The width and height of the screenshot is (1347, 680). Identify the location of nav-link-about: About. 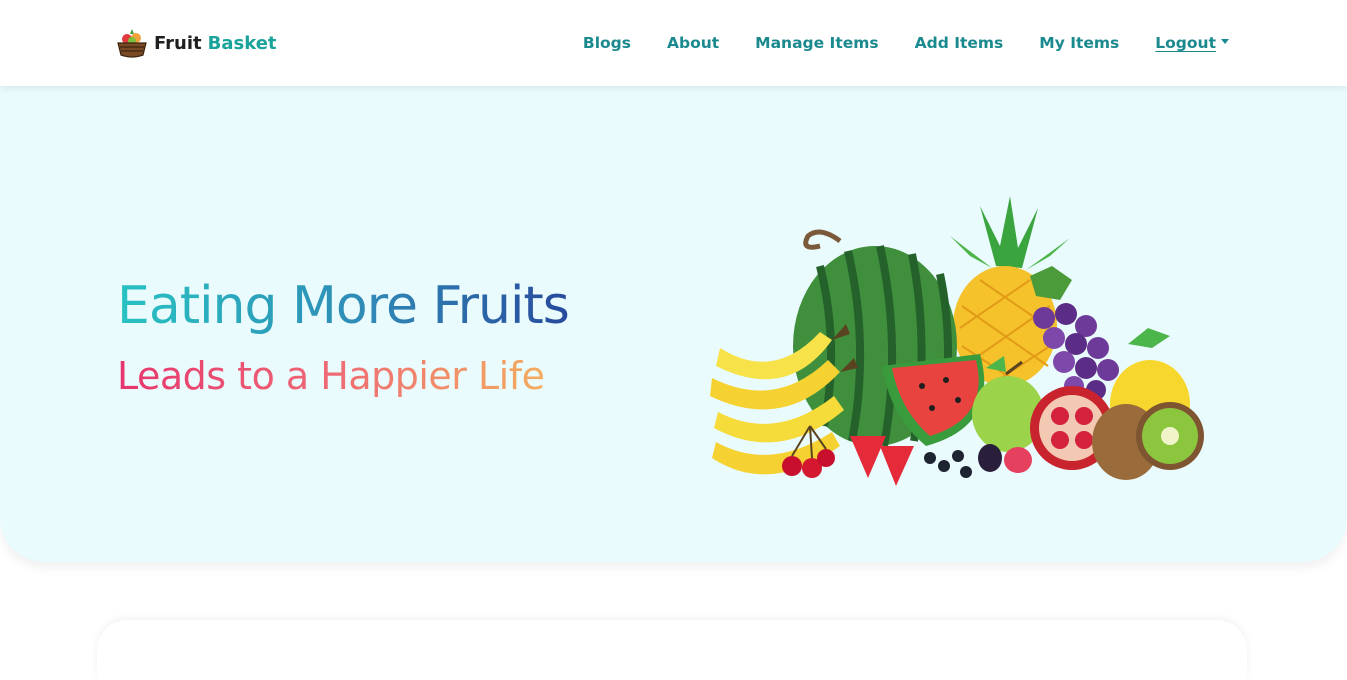
(693, 43).